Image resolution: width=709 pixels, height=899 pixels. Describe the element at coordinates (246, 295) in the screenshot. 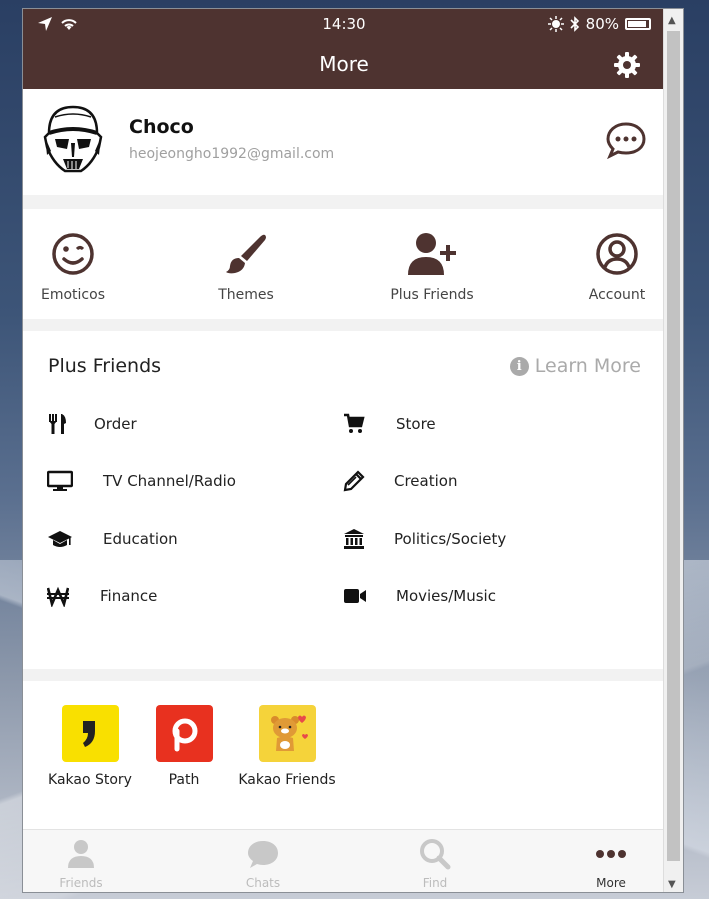

I see `quick-label-themes: Themes` at that location.